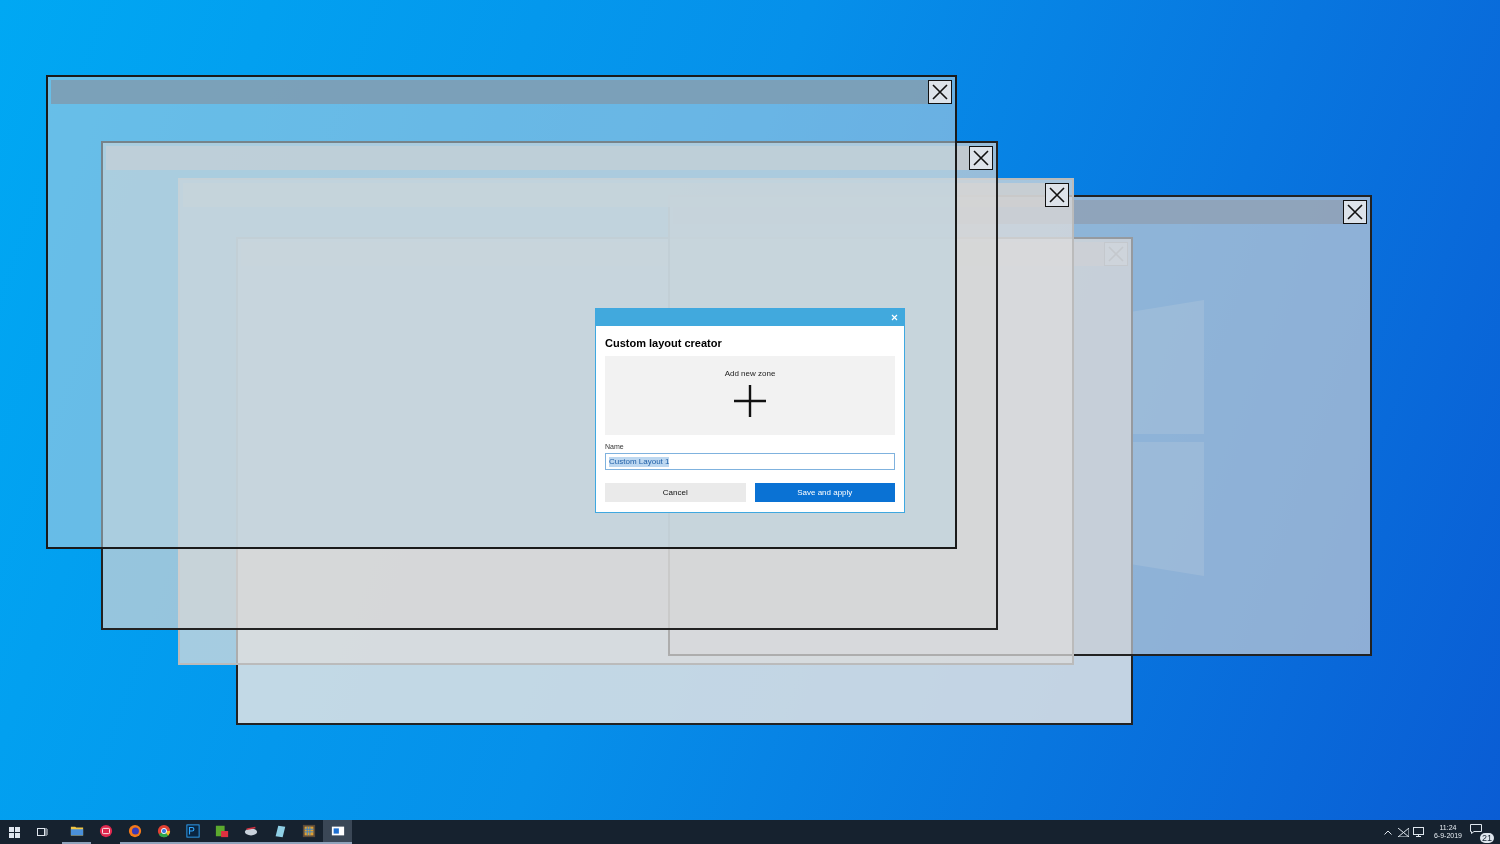  Describe the element at coordinates (1418, 832) in the screenshot. I see `monitor-icon` at that location.